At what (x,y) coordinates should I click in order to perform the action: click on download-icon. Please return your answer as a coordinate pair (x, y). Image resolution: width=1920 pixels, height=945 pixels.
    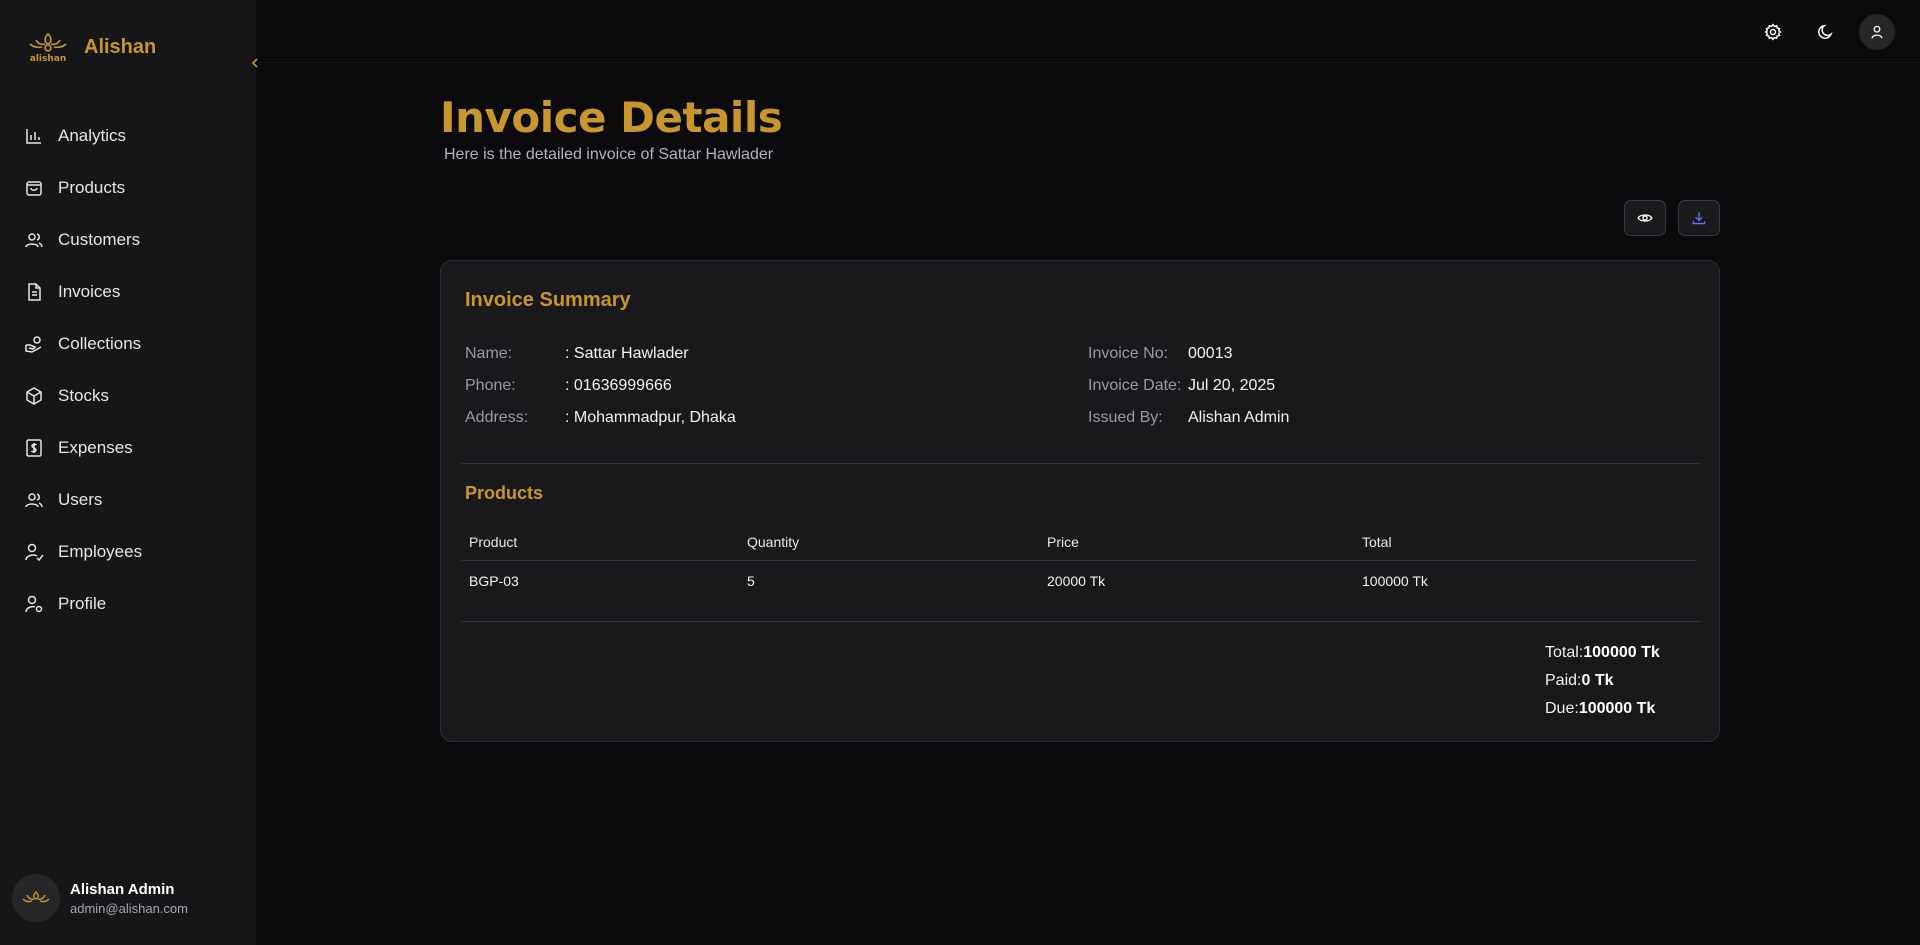
    Looking at the image, I should click on (1699, 218).